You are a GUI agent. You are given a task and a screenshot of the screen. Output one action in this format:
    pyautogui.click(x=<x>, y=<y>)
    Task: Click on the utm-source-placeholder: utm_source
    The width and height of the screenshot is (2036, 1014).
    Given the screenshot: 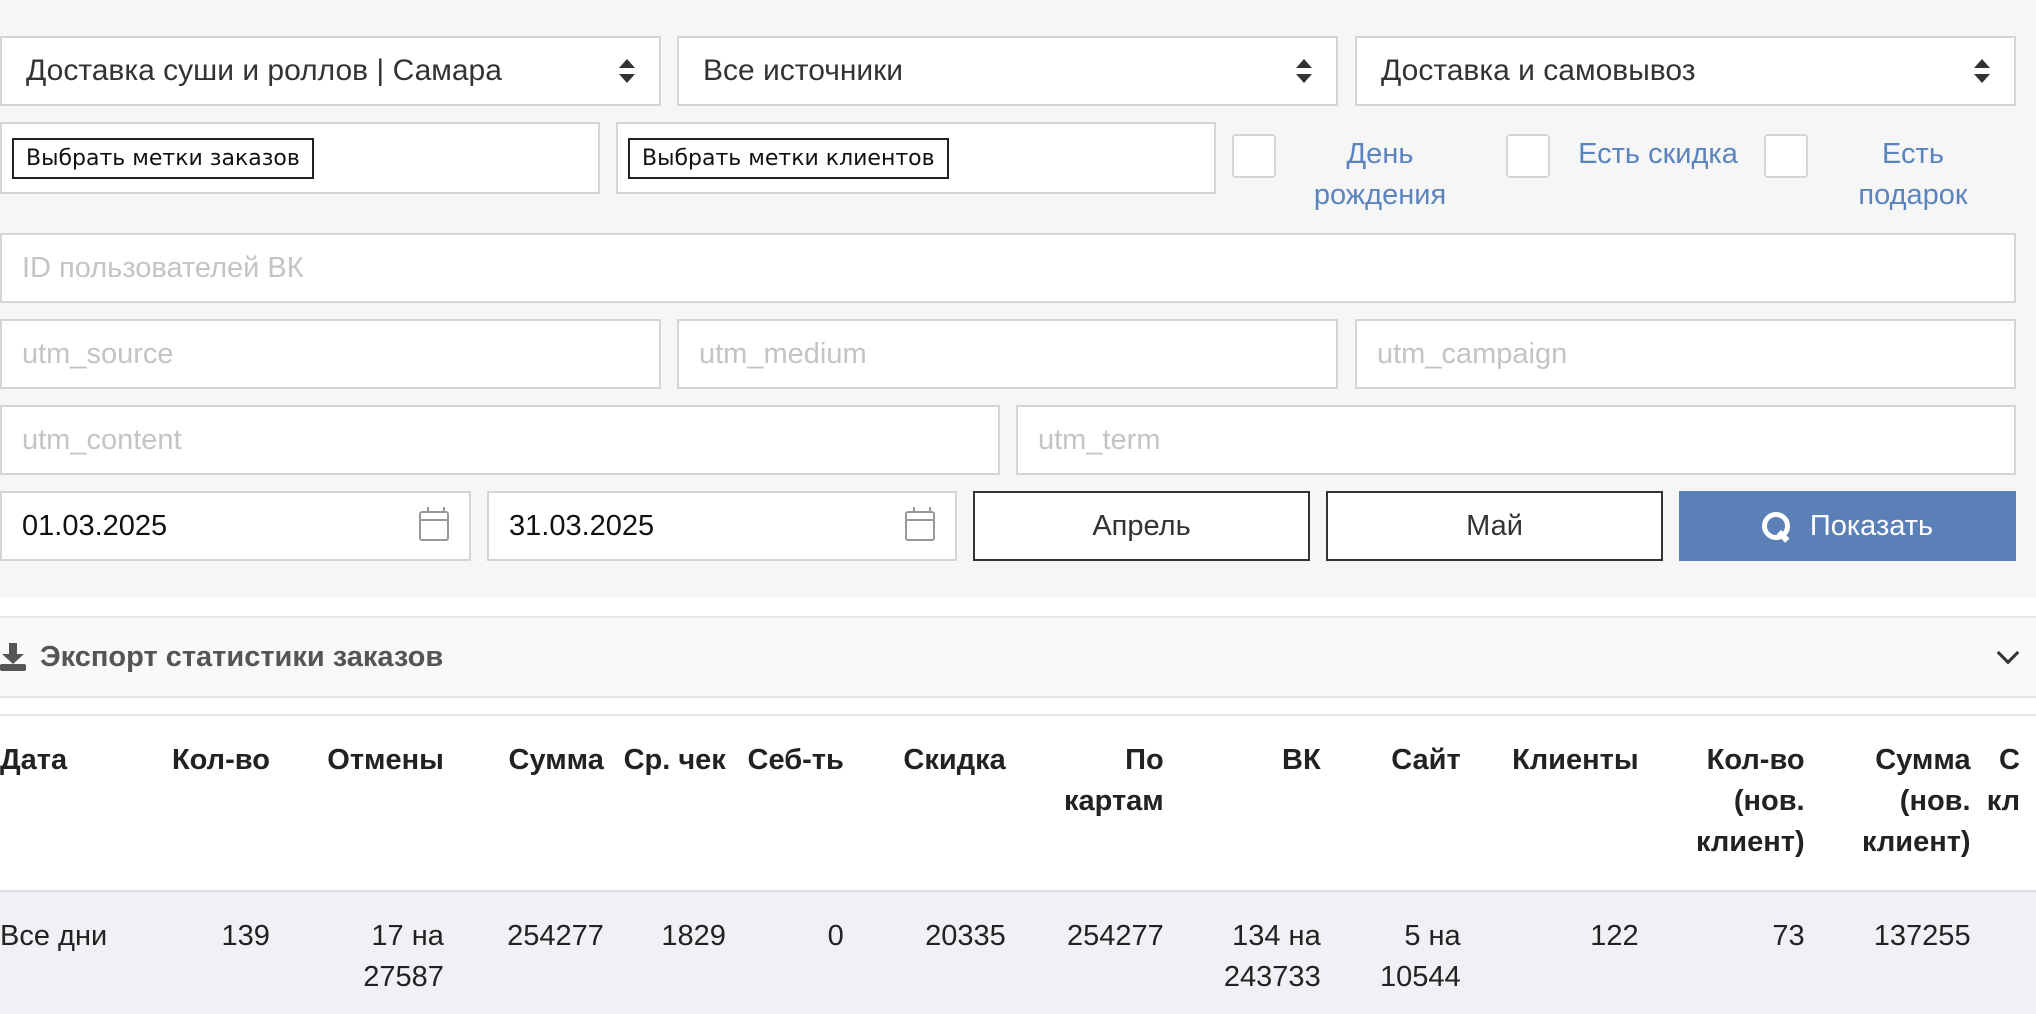 What is the action you would take?
    pyautogui.click(x=98, y=353)
    